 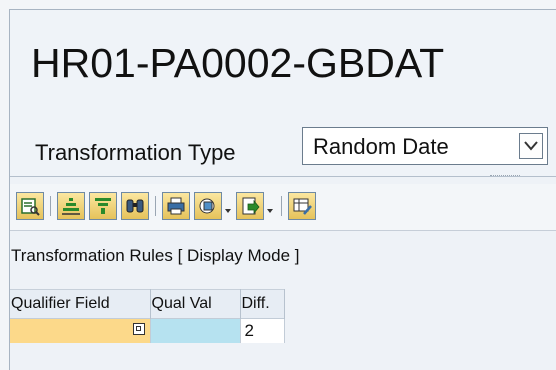 I want to click on layout-icon, so click(x=302, y=206).